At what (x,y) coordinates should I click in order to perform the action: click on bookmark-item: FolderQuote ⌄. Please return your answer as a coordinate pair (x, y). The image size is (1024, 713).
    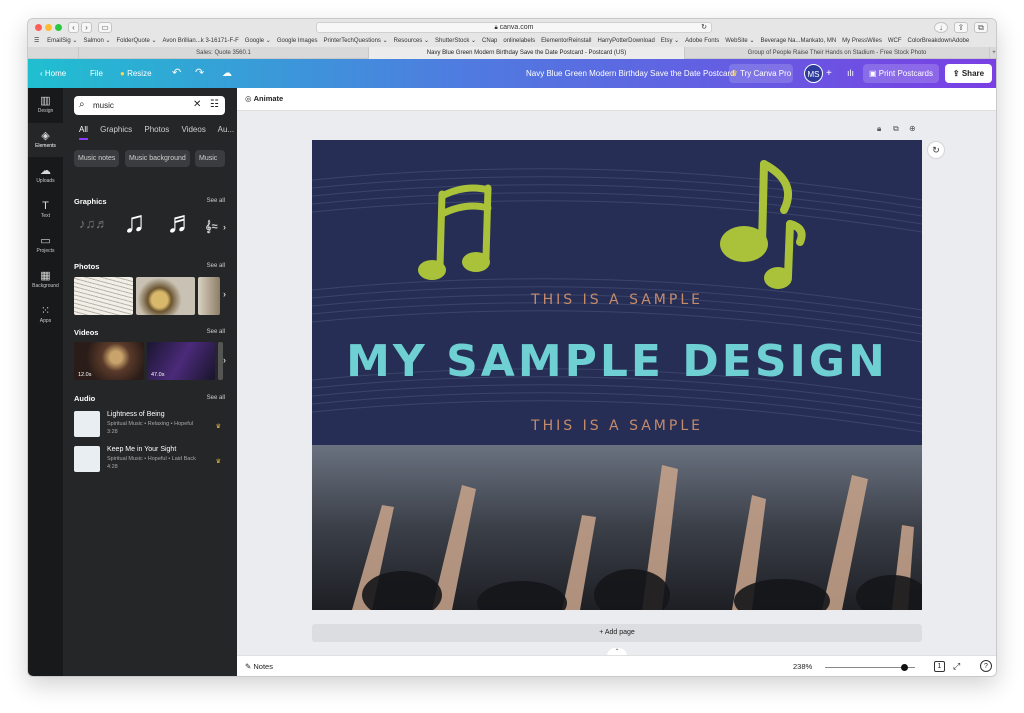
    Looking at the image, I should click on (136, 41).